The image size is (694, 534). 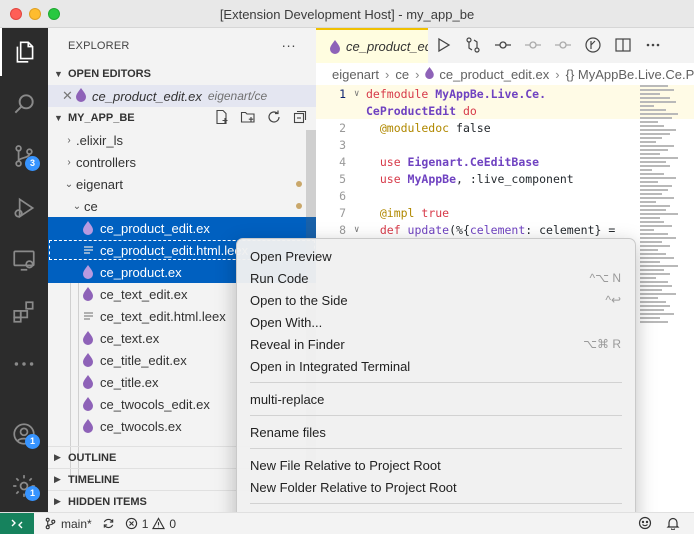 What do you see at coordinates (505, 127) in the screenshot?
I see `code-line: 2 @moduledoc false` at bounding box center [505, 127].